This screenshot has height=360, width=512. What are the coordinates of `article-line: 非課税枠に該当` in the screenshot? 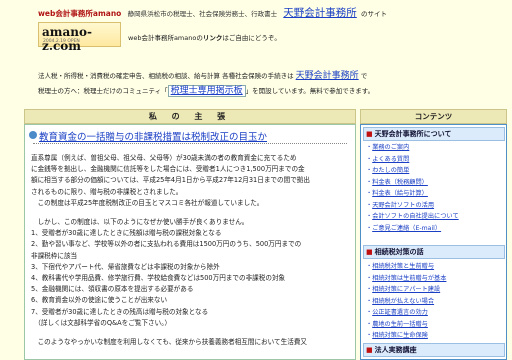 It's located at (54, 255).